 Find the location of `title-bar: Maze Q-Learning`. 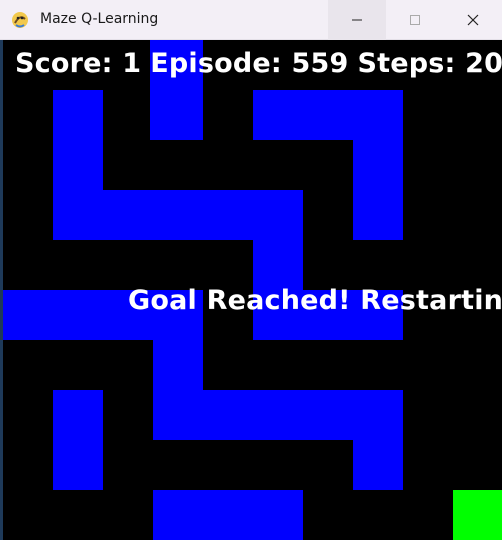

title-bar: Maze Q-Learning is located at coordinates (251, 20).